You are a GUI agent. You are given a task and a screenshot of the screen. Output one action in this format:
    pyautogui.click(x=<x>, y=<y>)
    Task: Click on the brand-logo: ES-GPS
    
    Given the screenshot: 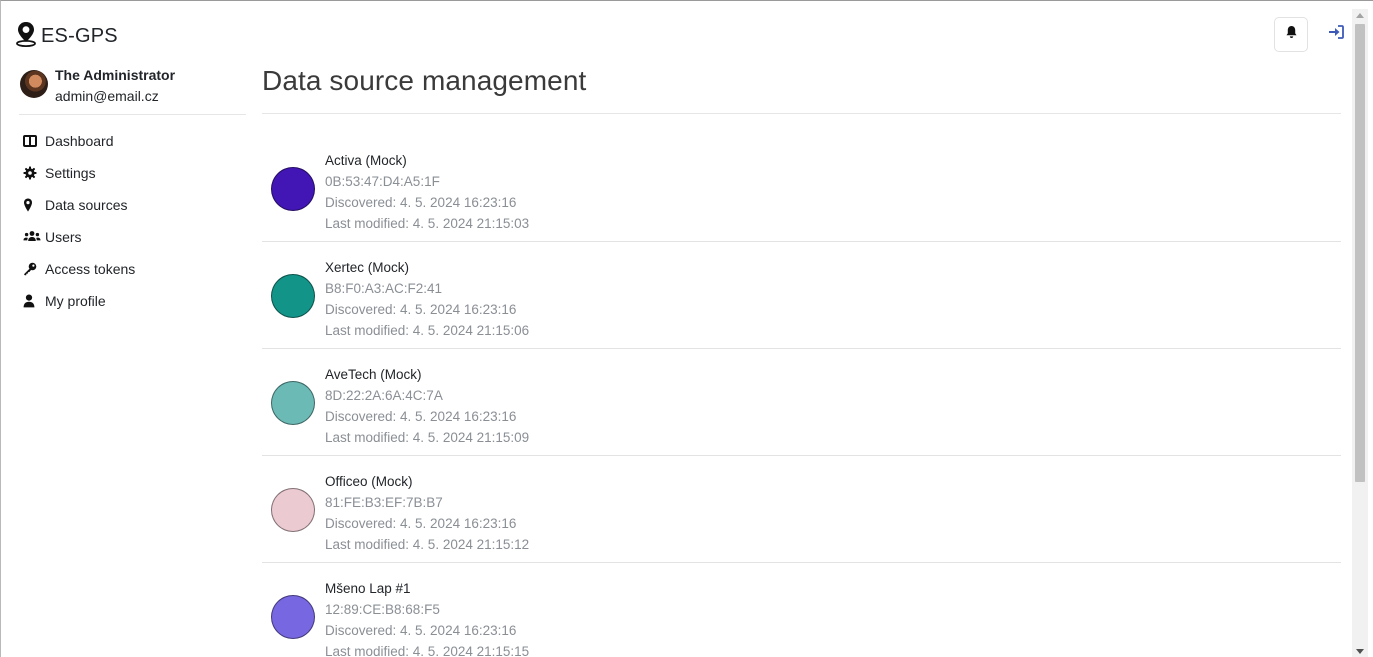 What is the action you would take?
    pyautogui.click(x=66, y=36)
    